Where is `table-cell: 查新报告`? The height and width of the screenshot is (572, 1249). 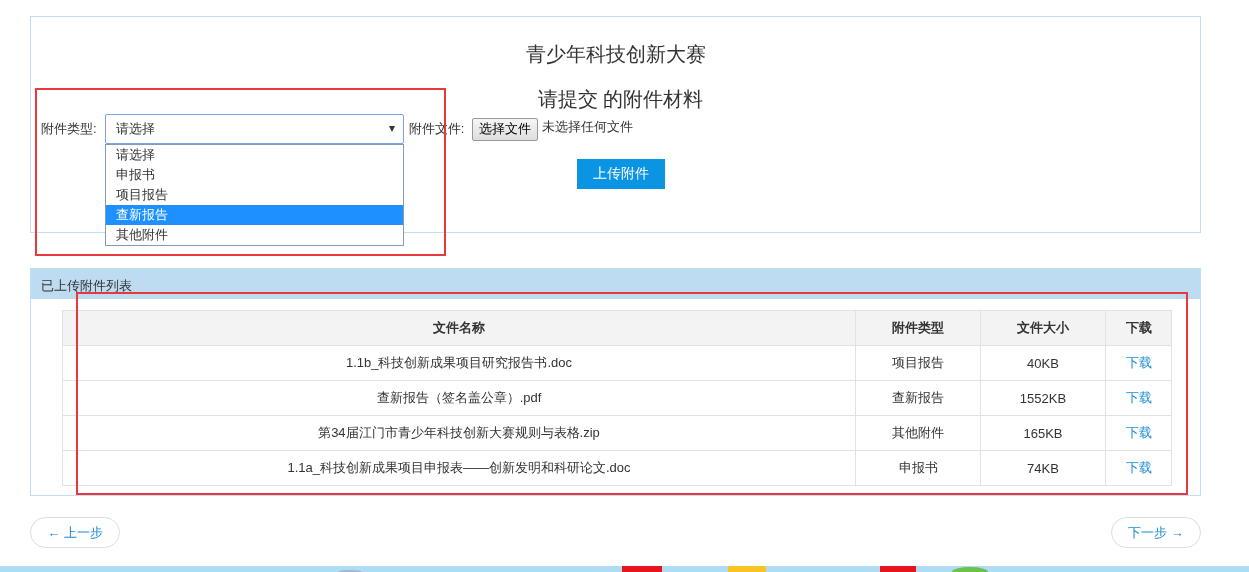 table-cell: 查新报告 is located at coordinates (918, 398).